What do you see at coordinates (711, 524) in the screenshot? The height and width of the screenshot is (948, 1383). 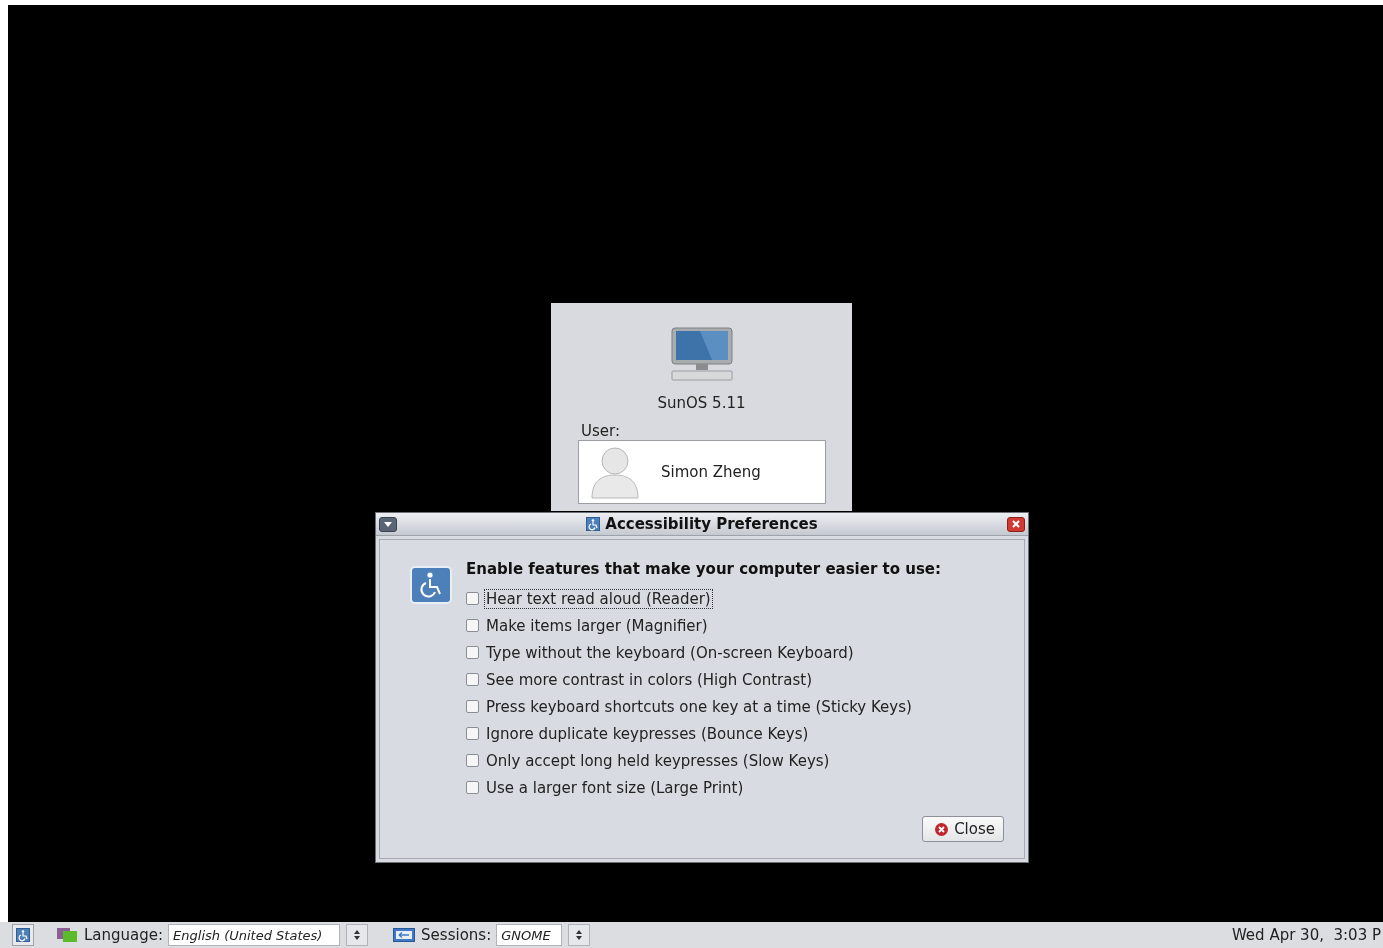 I see `window-title: Accessibility Preferences` at bounding box center [711, 524].